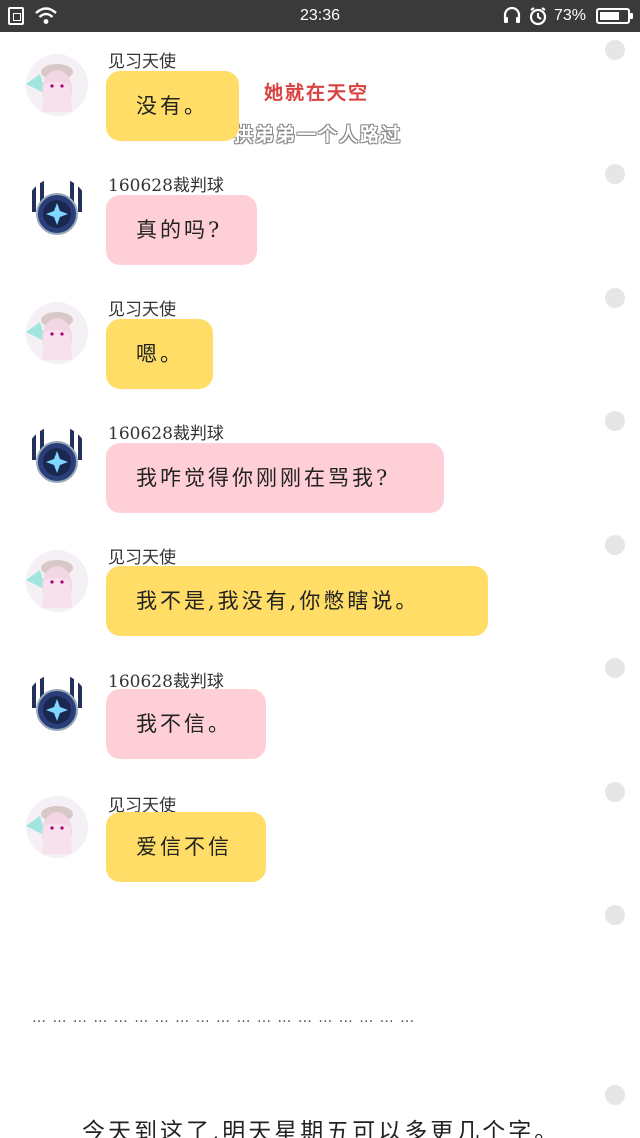 The width and height of the screenshot is (640, 1138). Describe the element at coordinates (181, 230) in the screenshot. I see `message-bubble: 真的吗?` at that location.